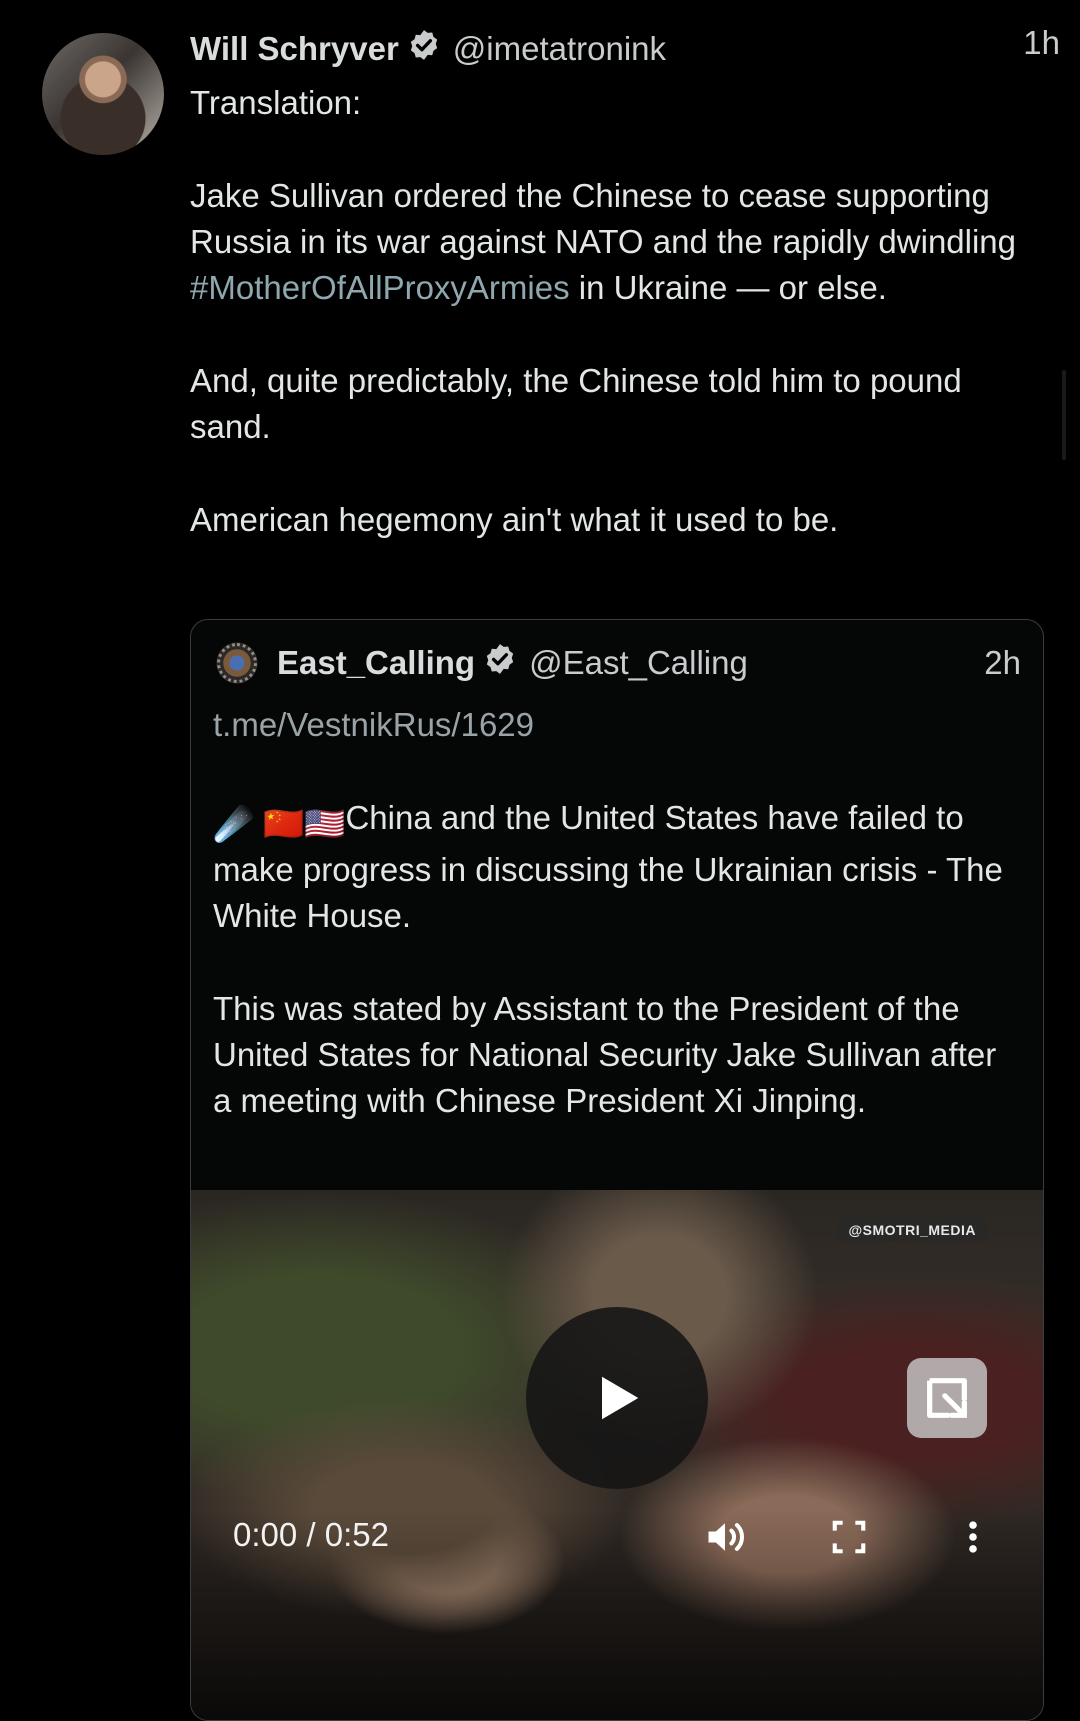  Describe the element at coordinates (559, 49) in the screenshot. I see `author-handle: @imetatronink` at that location.